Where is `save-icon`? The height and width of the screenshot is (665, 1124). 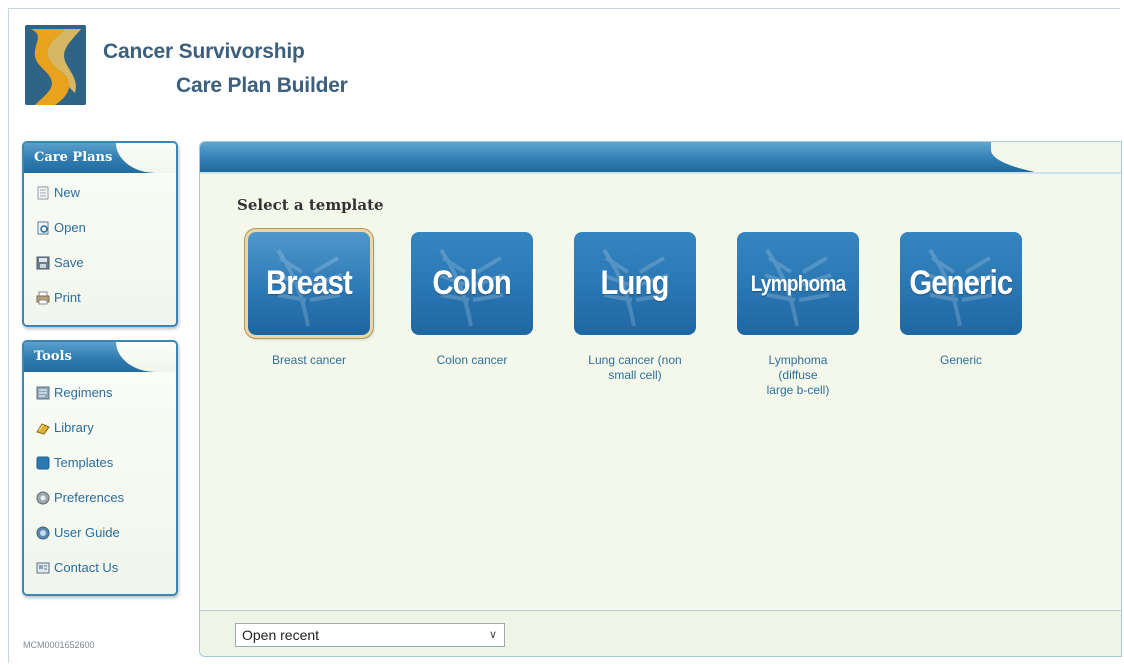 save-icon is located at coordinates (43, 263).